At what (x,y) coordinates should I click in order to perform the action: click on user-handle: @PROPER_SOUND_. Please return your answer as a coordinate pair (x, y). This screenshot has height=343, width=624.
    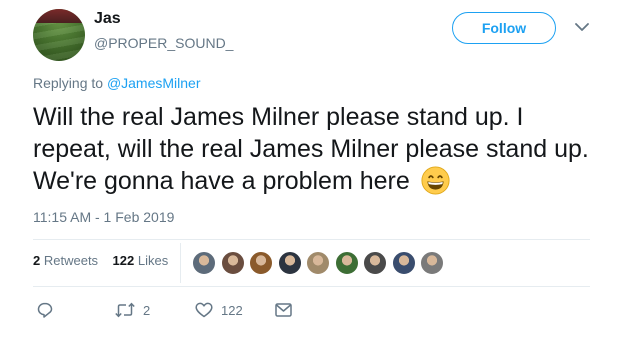
    Looking at the image, I should click on (163, 43).